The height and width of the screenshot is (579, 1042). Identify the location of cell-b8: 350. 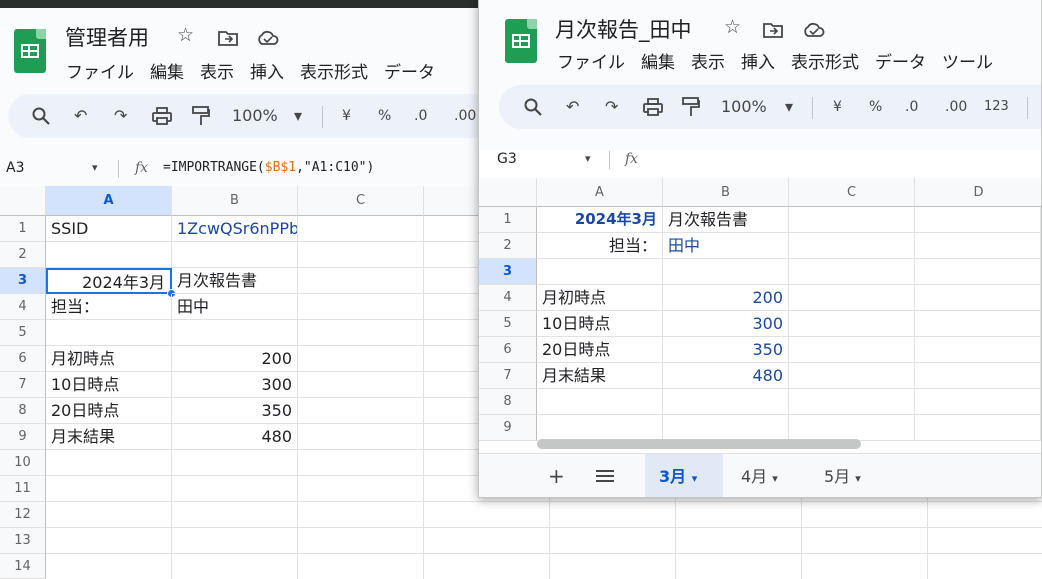
(235, 411).